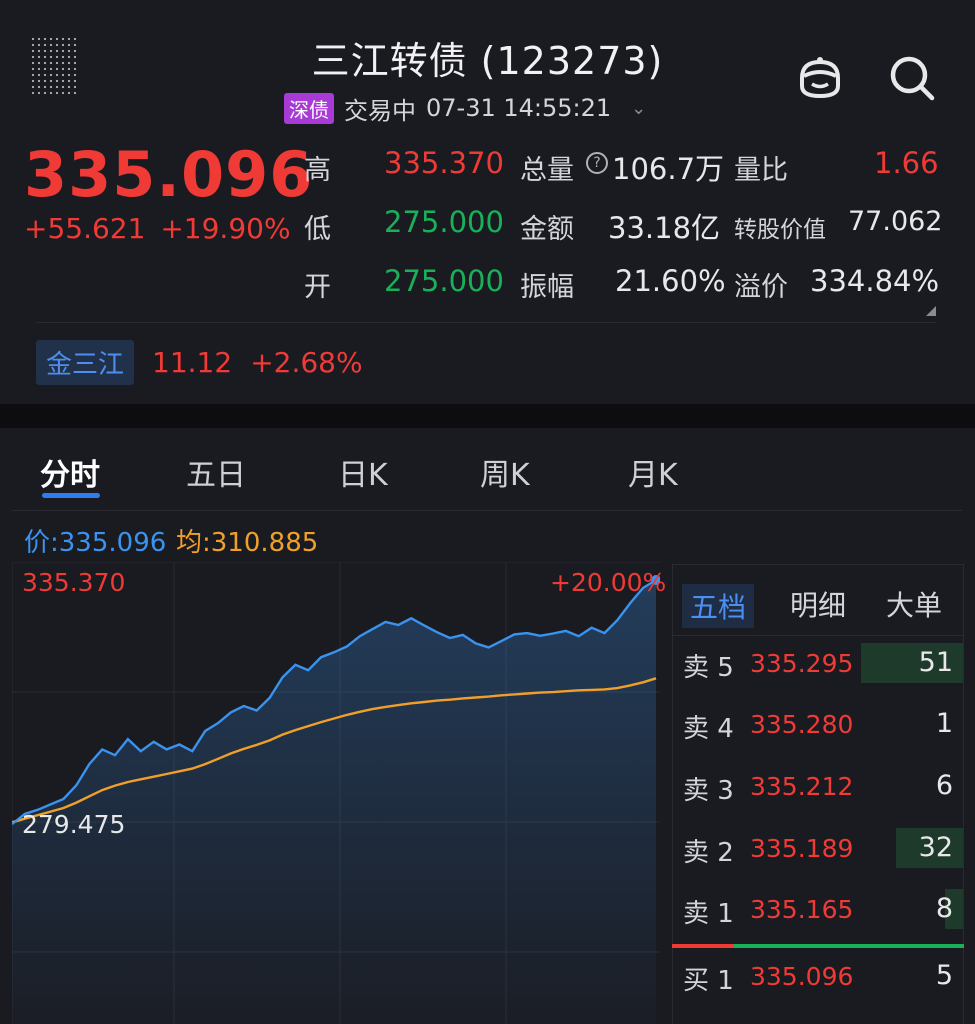 Image resolution: width=975 pixels, height=1024 pixels. What do you see at coordinates (444, 163) in the screenshot?
I see `stat-value-high: 335.370` at bounding box center [444, 163].